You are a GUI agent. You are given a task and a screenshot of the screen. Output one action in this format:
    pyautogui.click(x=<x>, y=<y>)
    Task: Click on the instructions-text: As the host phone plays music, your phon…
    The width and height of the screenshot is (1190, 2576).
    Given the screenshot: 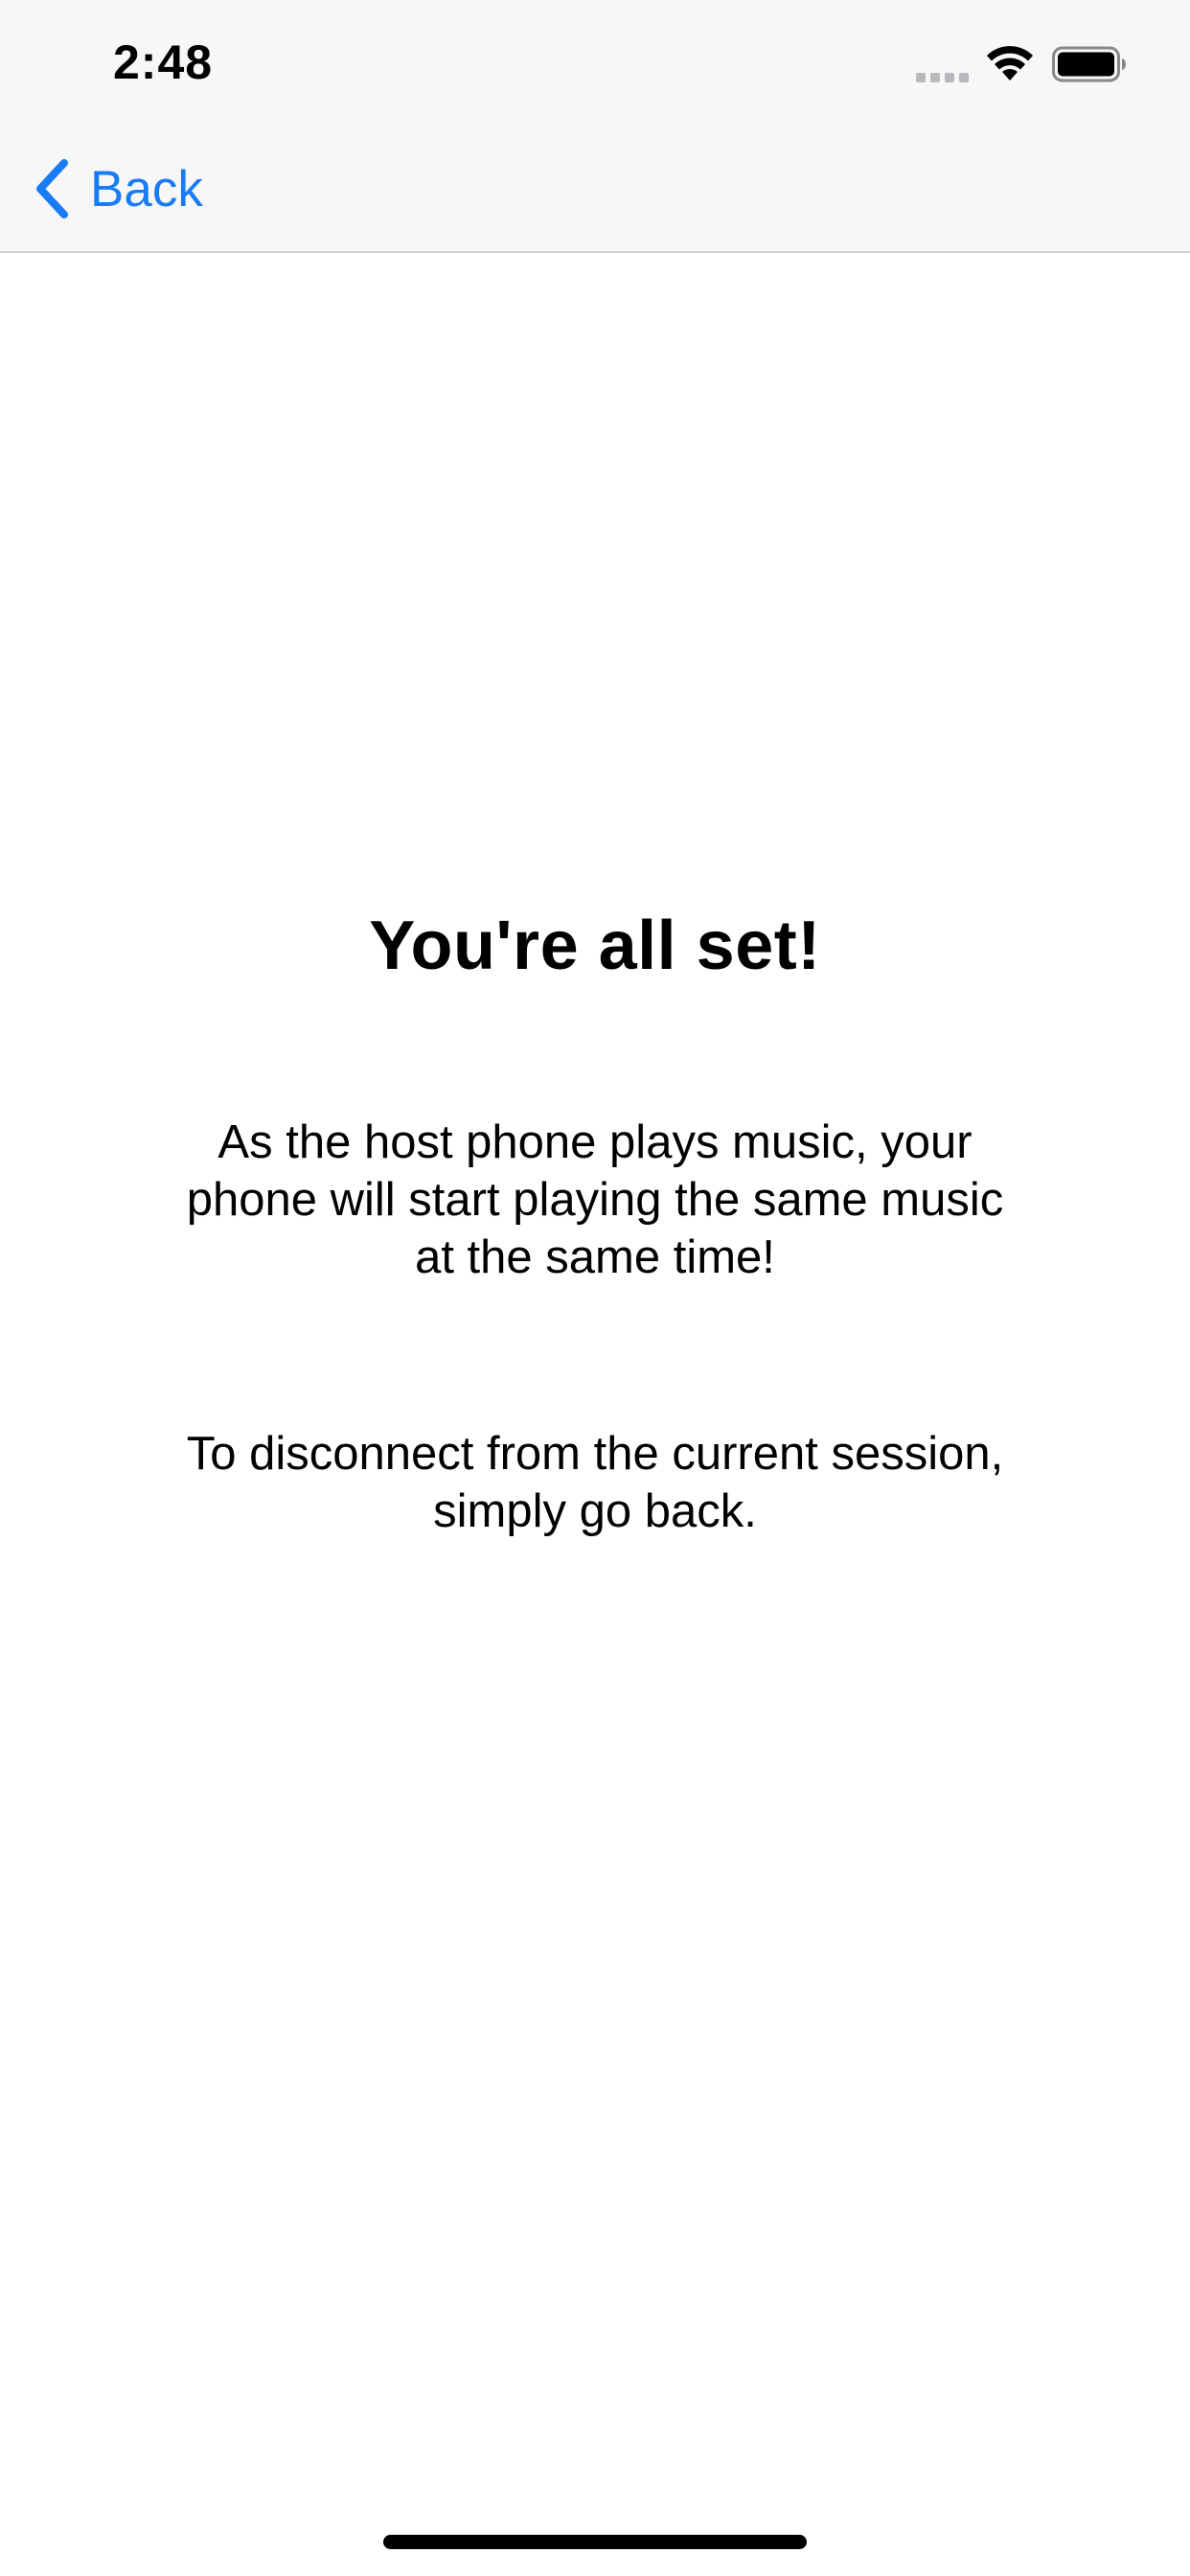 What is the action you would take?
    pyautogui.click(x=595, y=1199)
    